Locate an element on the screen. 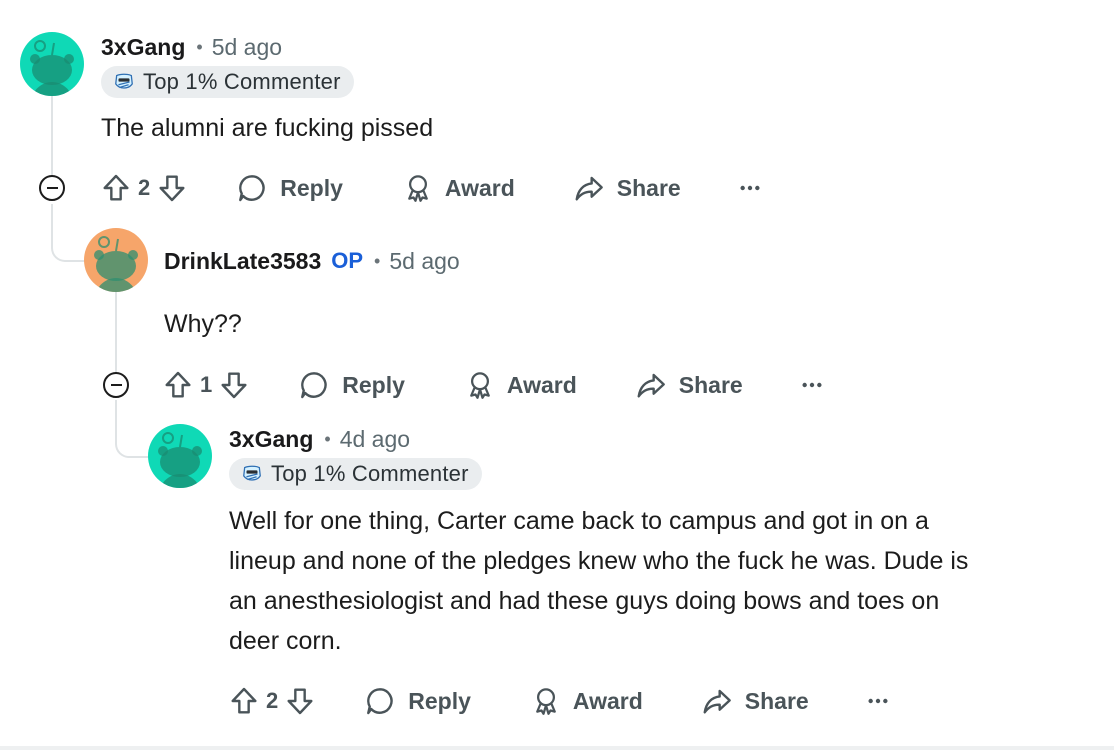 The image size is (1114, 750). op-tag: OP is located at coordinates (347, 260).